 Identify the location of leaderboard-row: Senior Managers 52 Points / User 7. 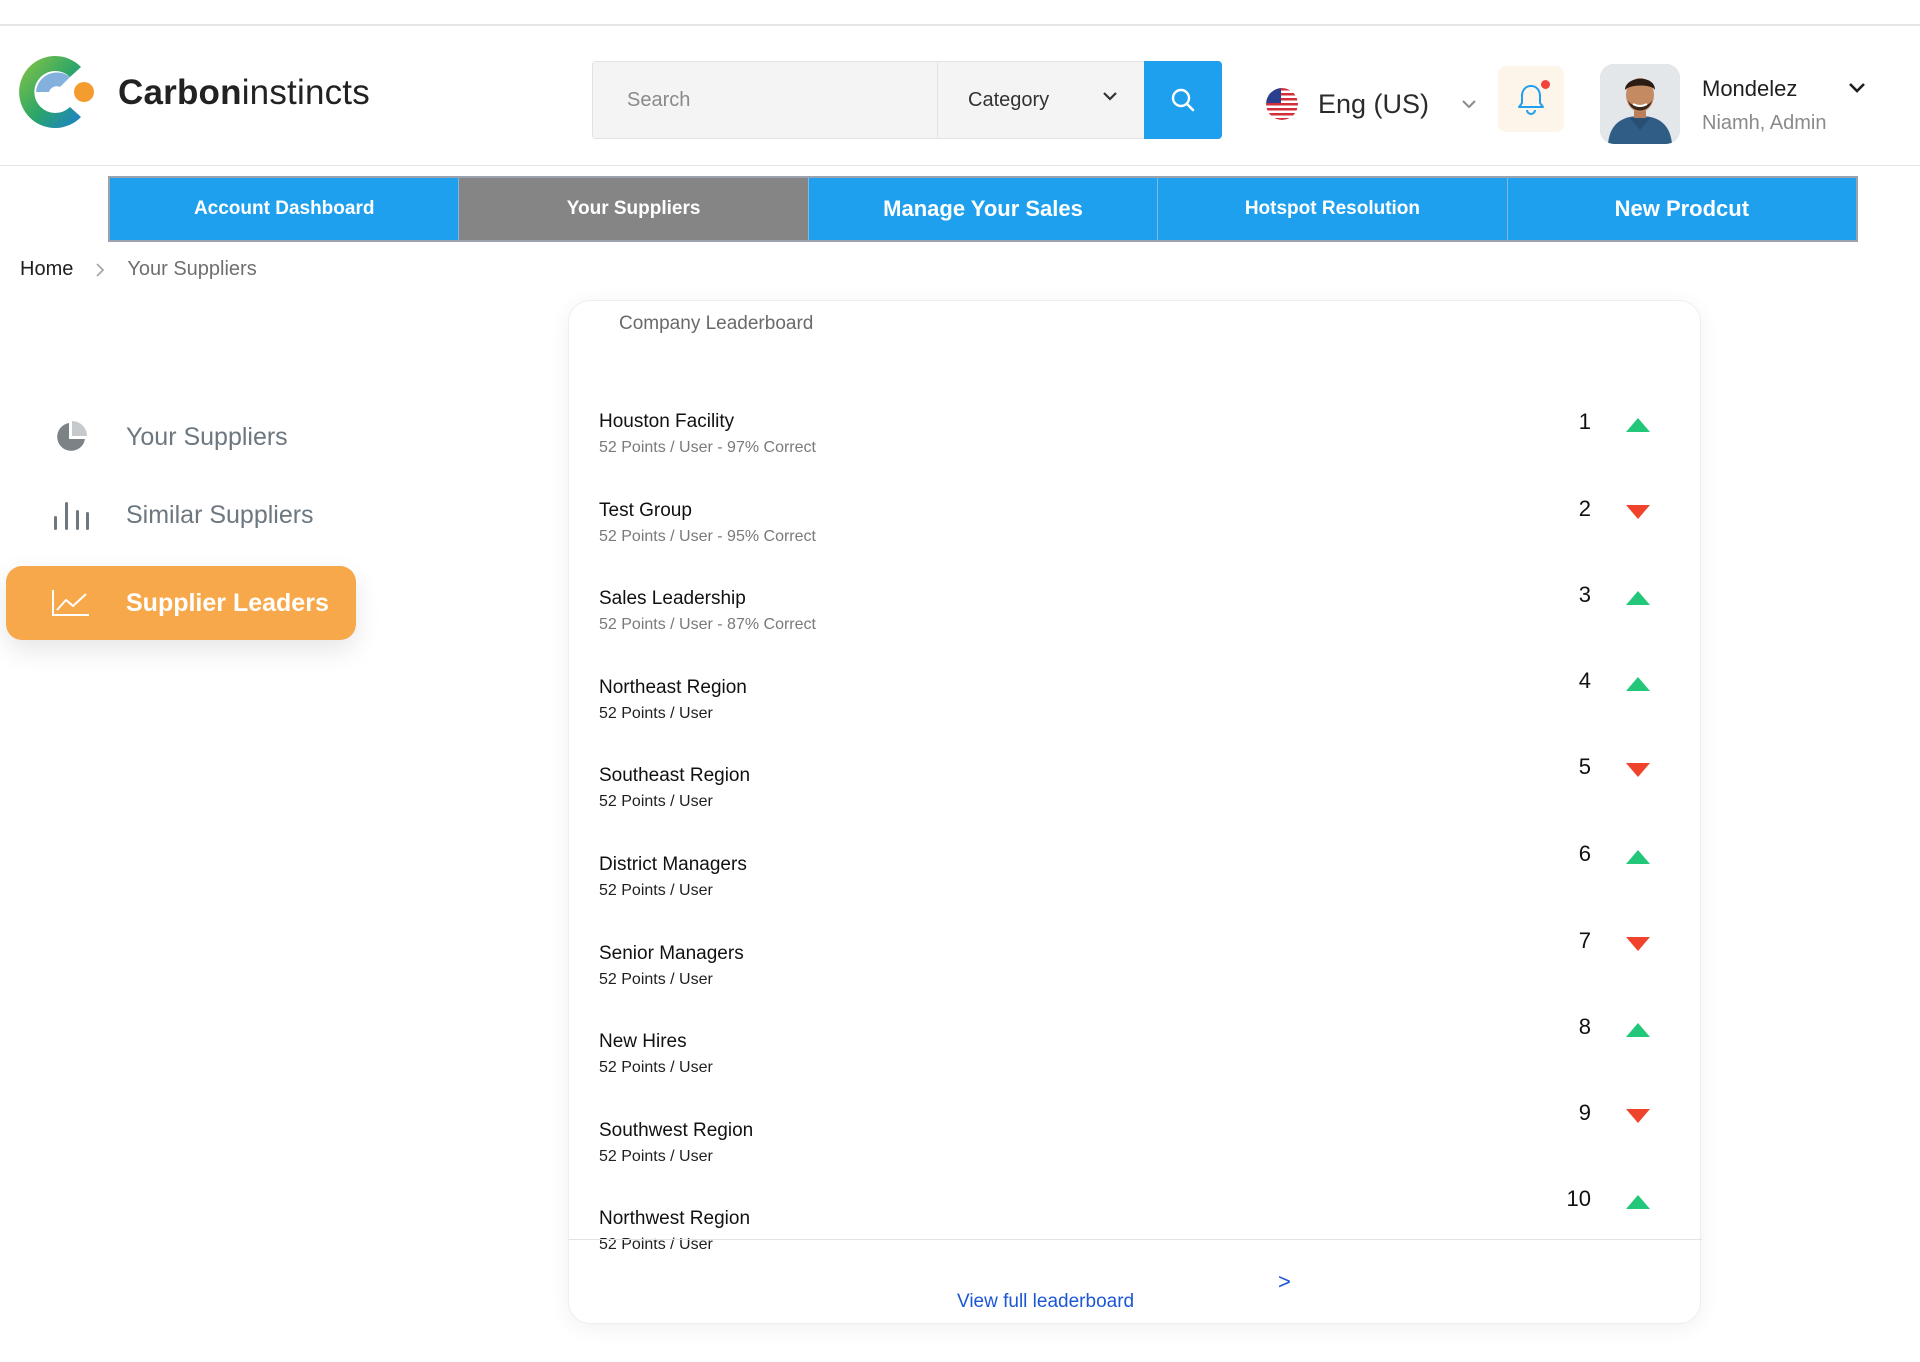
(1129, 980).